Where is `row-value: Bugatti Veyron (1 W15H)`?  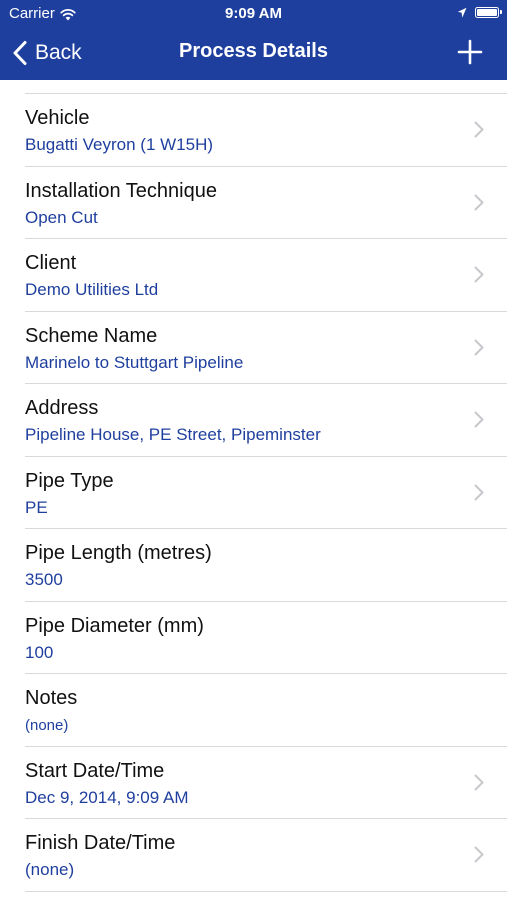
row-value: Bugatti Veyron (1 W15H) is located at coordinates (119, 144).